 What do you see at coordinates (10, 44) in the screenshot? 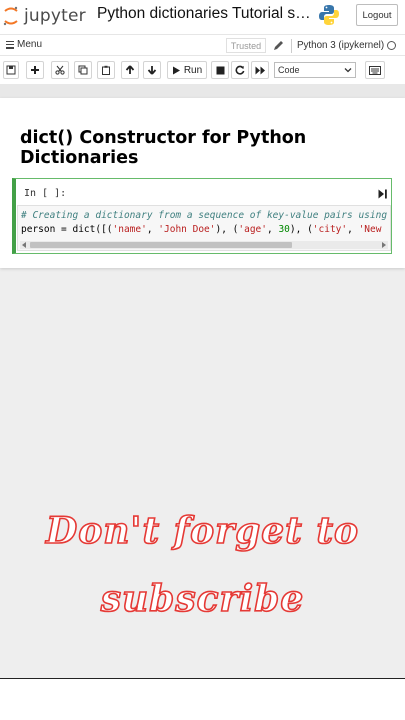
I see `hamburger-icon` at bounding box center [10, 44].